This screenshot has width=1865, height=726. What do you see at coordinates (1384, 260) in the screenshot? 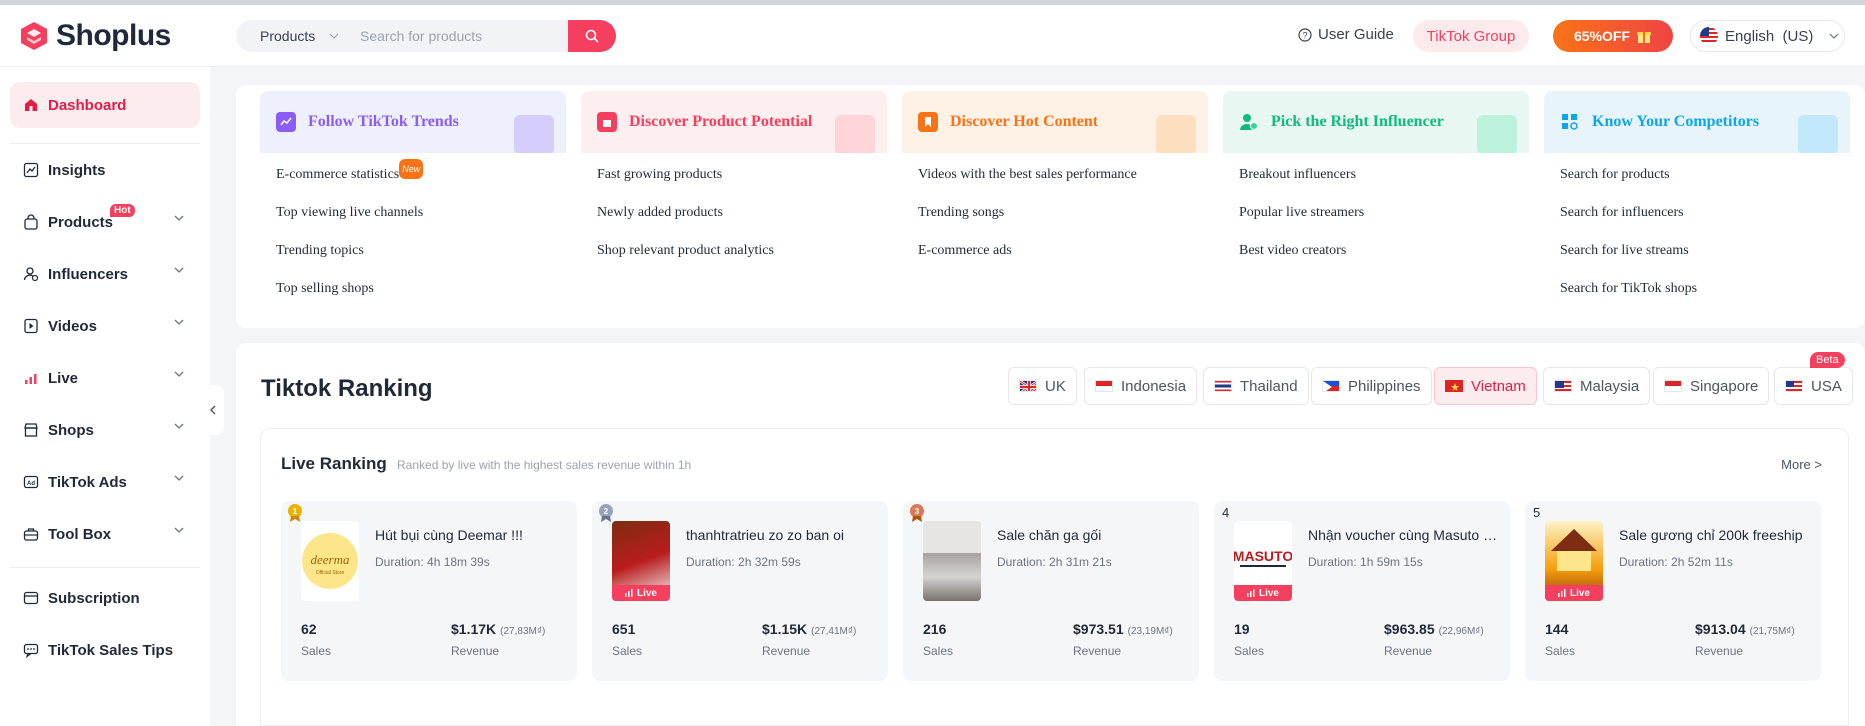
I see `feature-link: Best video creators` at bounding box center [1384, 260].